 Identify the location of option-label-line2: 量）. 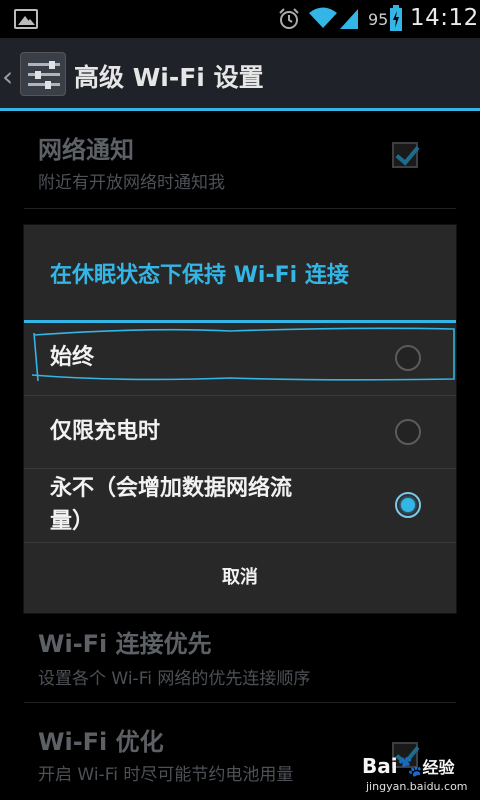
(72, 521).